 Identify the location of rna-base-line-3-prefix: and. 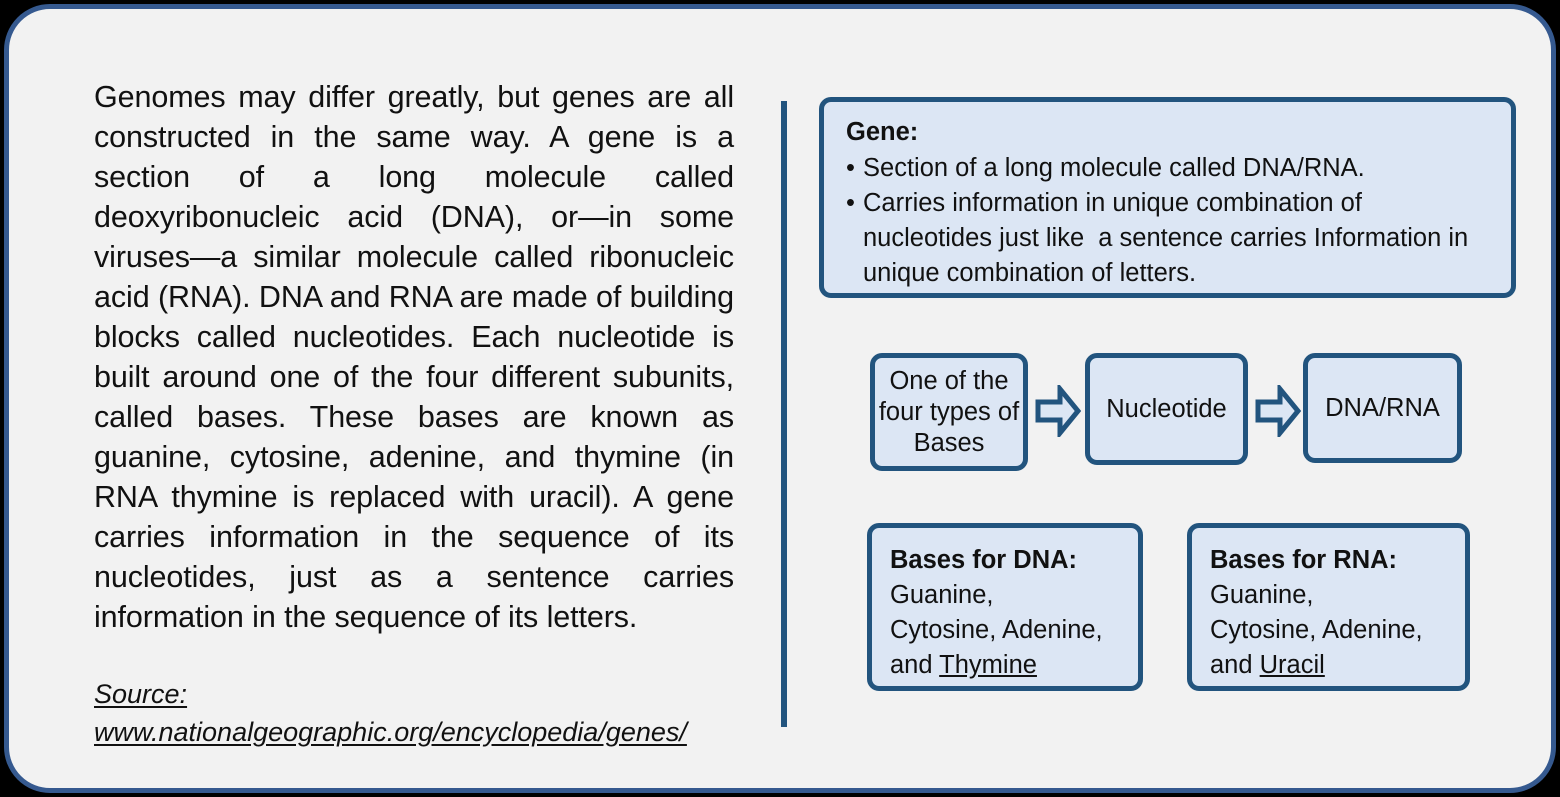
(1235, 665).